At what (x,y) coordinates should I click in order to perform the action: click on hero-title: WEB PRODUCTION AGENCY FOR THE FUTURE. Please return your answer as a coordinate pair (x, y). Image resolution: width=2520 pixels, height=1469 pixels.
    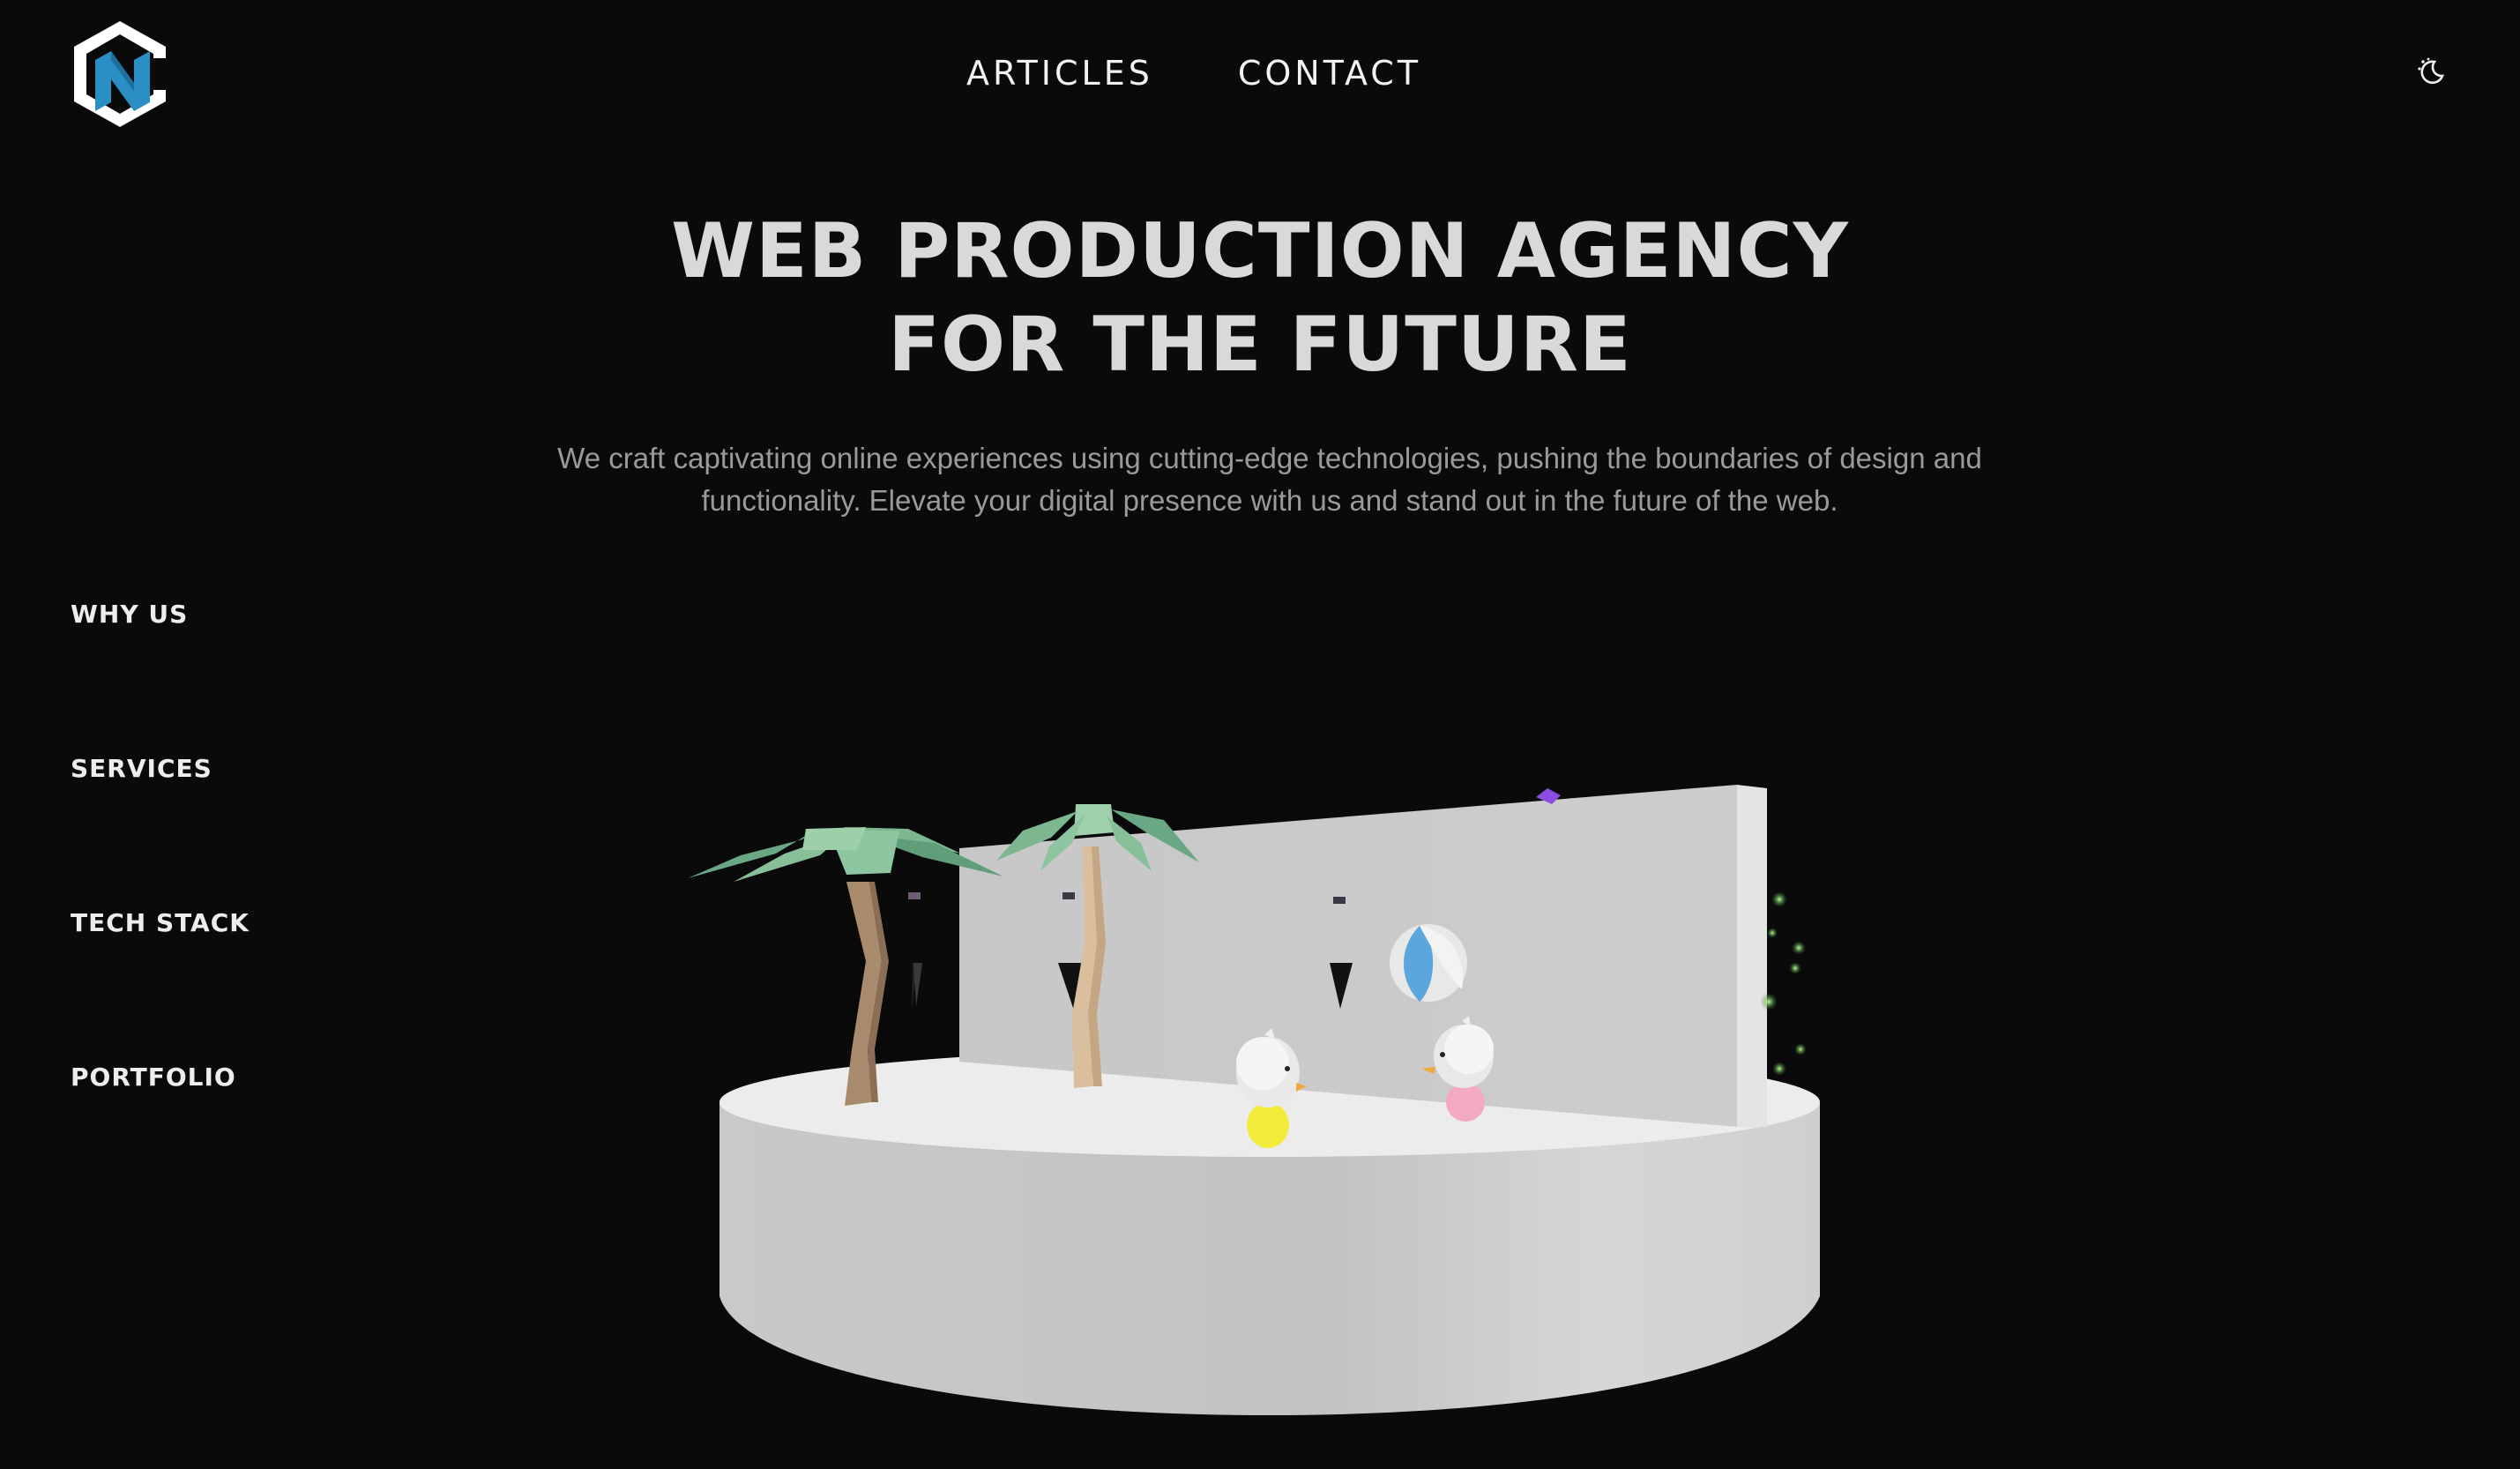
    Looking at the image, I should click on (1260, 298).